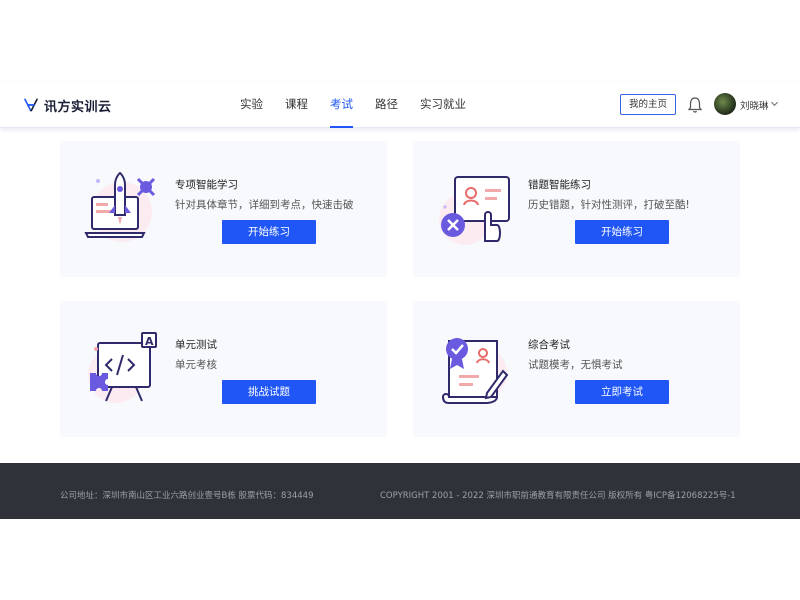 The image size is (800, 600). What do you see at coordinates (196, 345) in the screenshot?
I see `card-title: 单元测试` at bounding box center [196, 345].